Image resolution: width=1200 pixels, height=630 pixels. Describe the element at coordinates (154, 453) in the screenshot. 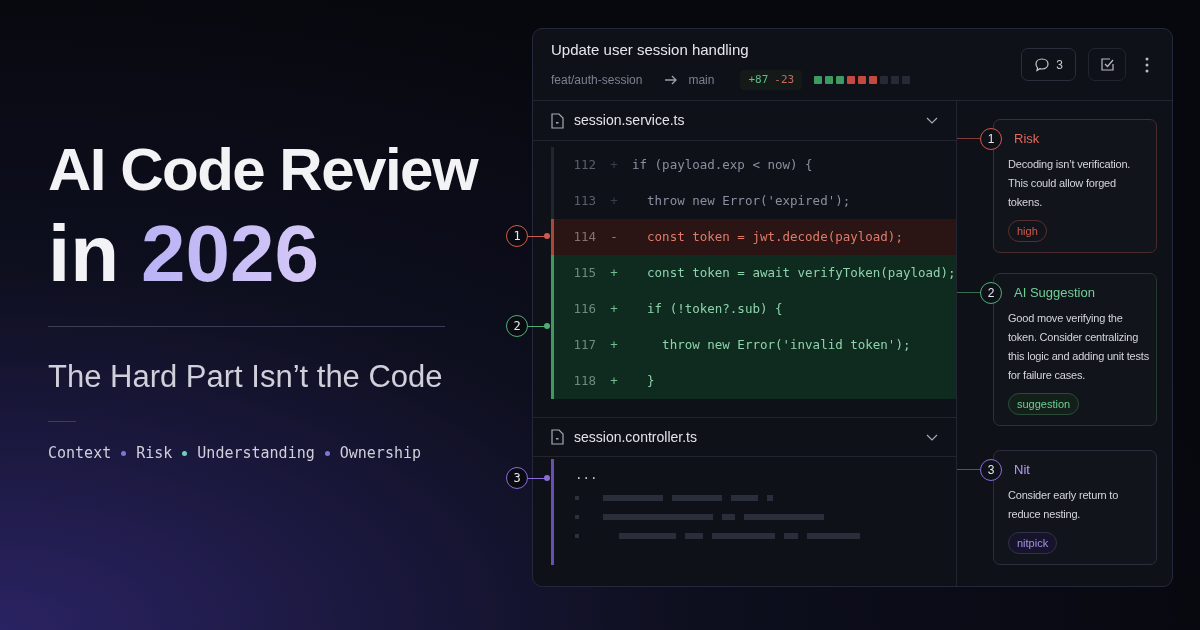

I see `tag-label: Risk` at that location.